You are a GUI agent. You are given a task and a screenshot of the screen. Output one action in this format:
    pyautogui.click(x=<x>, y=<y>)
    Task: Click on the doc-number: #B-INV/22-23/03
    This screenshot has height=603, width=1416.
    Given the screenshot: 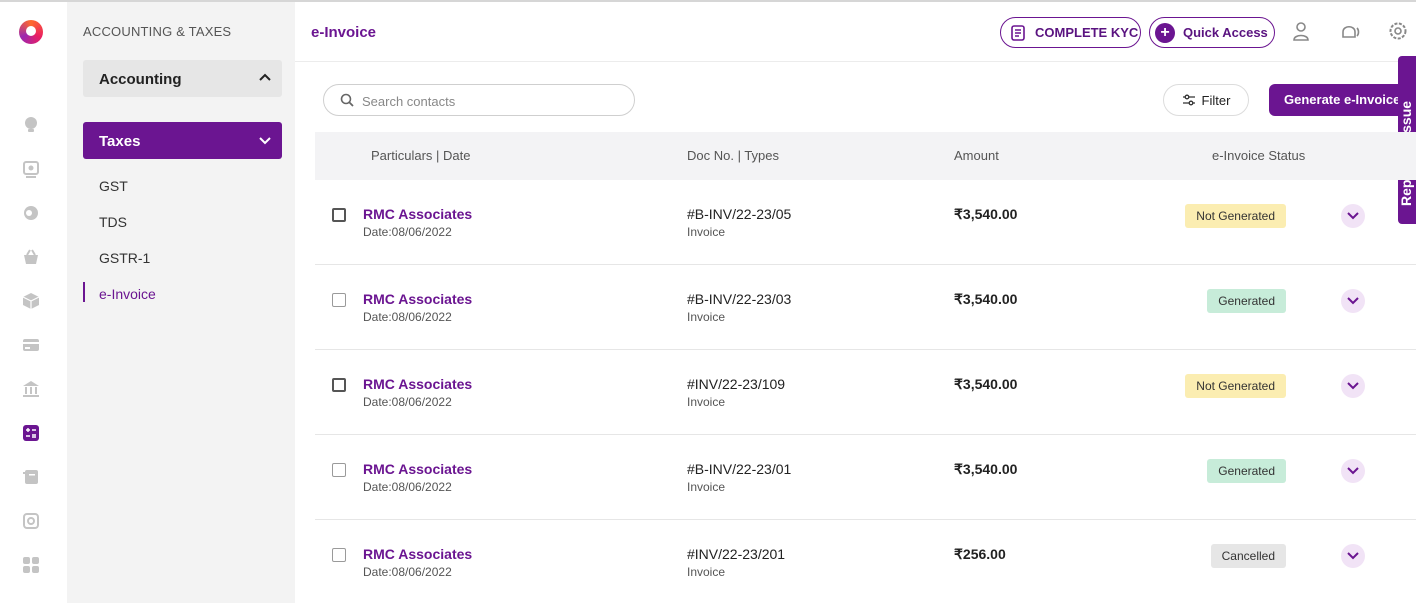 What is the action you would take?
    pyautogui.click(x=739, y=299)
    